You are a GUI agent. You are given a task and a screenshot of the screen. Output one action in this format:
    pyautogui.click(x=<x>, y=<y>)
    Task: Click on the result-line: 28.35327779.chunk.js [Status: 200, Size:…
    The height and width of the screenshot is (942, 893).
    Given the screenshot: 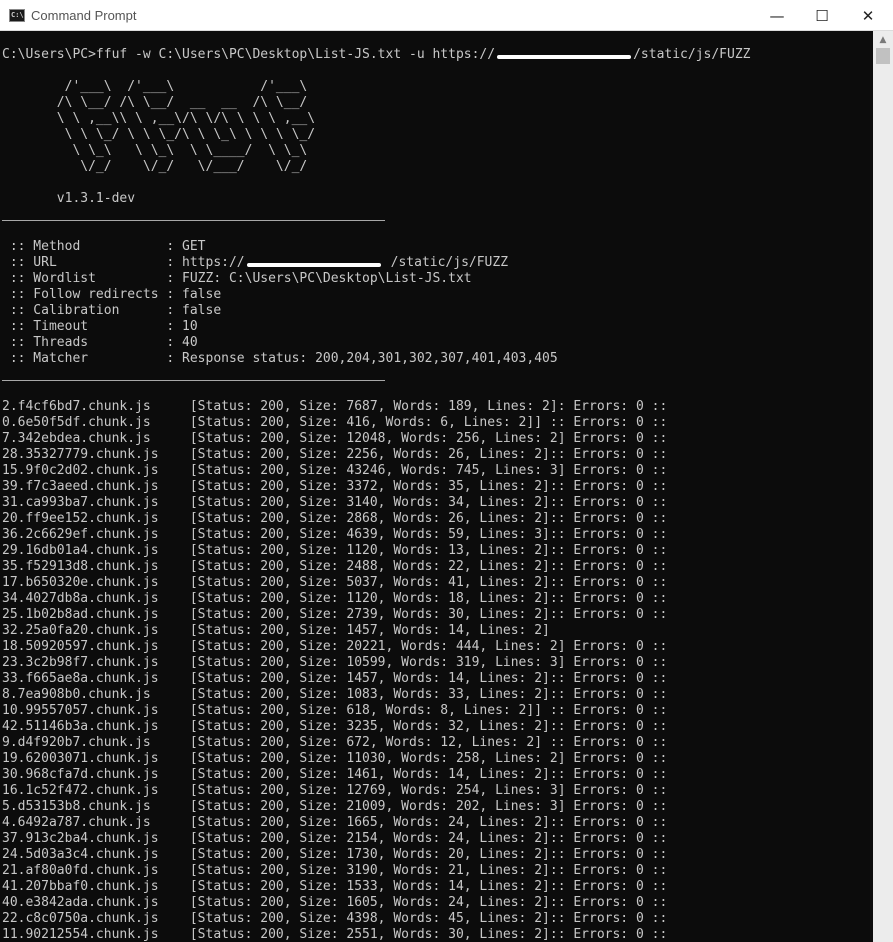 What is the action you would take?
    pyautogui.click(x=335, y=454)
    